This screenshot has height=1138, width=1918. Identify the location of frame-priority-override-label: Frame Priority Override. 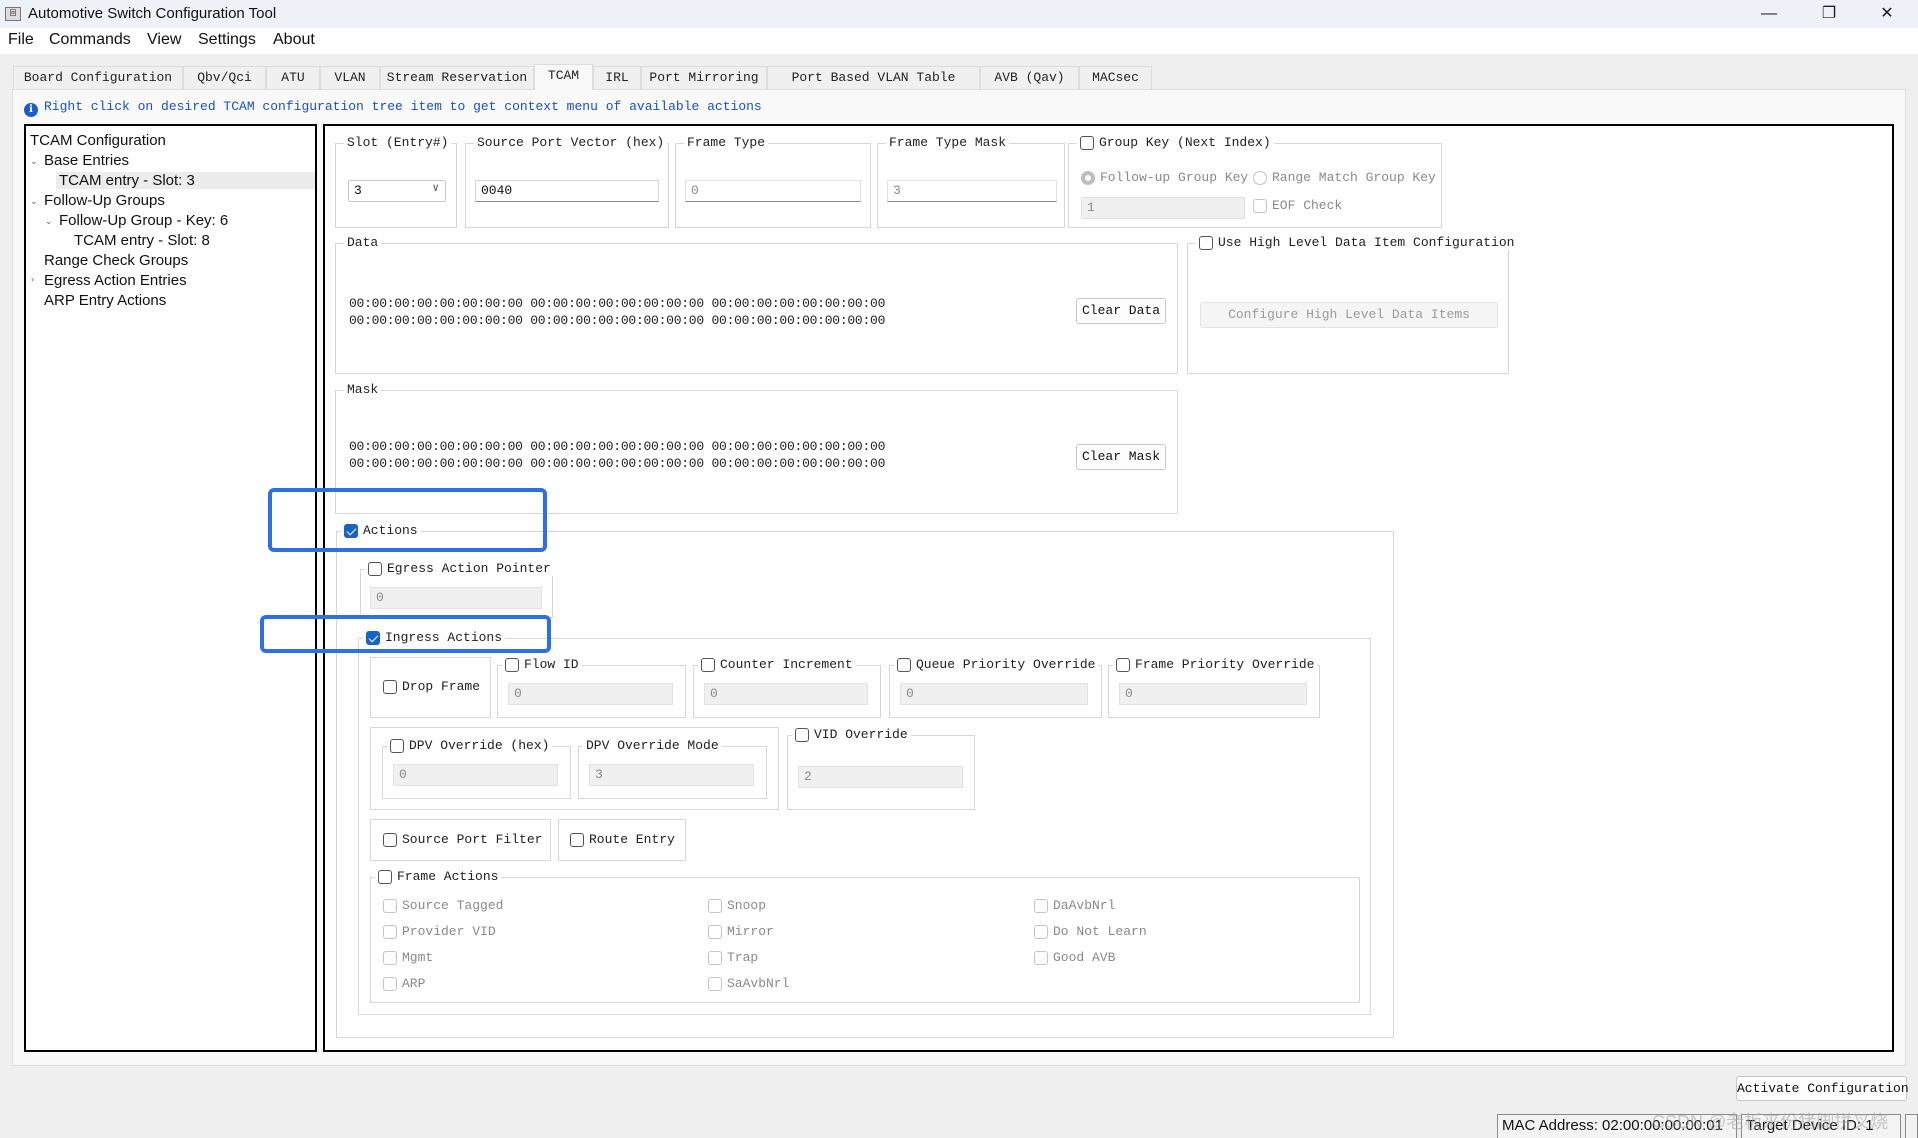
(1215, 664).